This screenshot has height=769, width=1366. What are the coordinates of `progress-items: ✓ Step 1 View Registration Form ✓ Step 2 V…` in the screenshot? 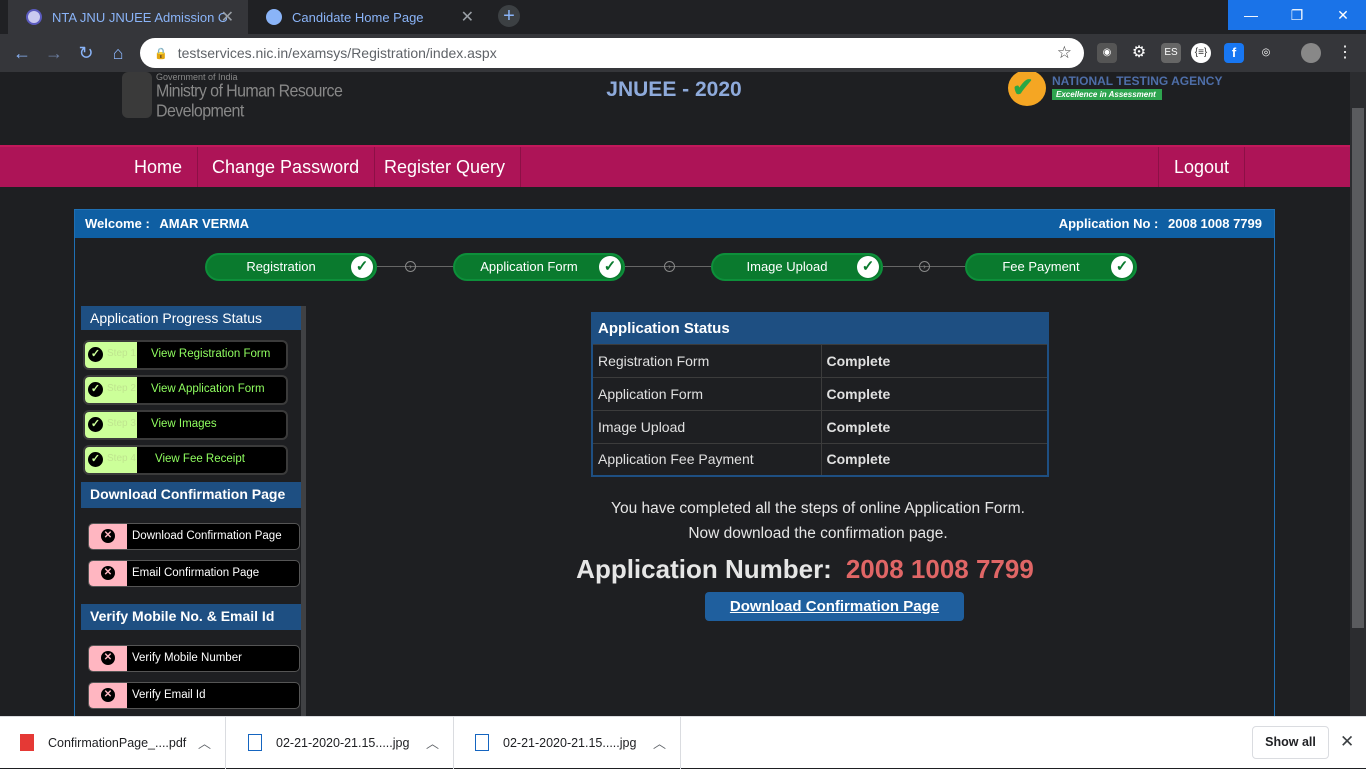 It's located at (191, 406).